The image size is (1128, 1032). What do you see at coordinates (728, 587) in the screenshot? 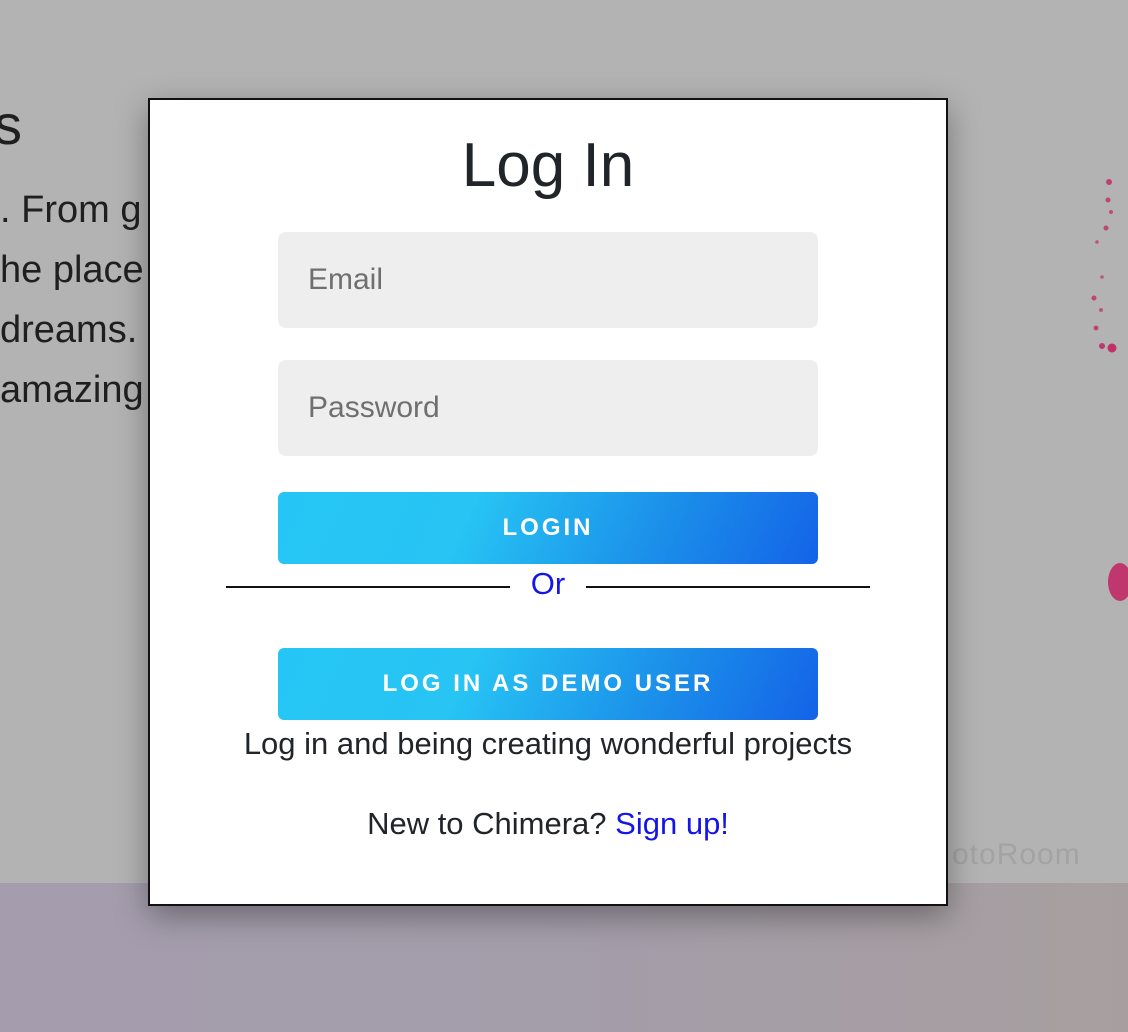
I see `divider-line-right` at bounding box center [728, 587].